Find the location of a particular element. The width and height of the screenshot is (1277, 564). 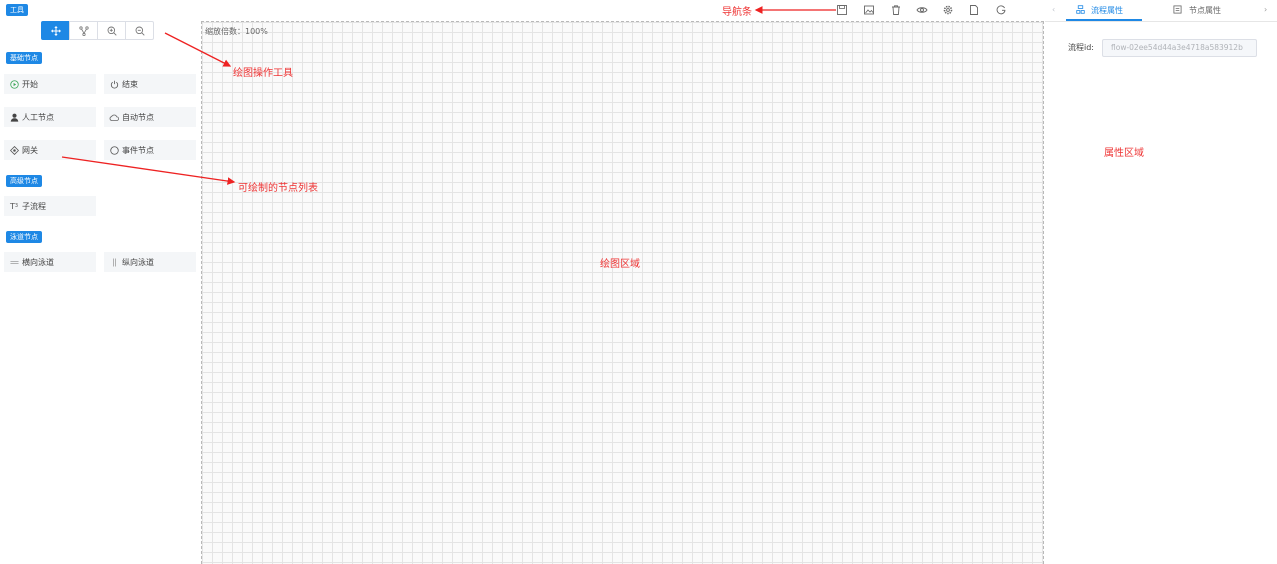

node-event: 事件节点 is located at coordinates (150, 150).